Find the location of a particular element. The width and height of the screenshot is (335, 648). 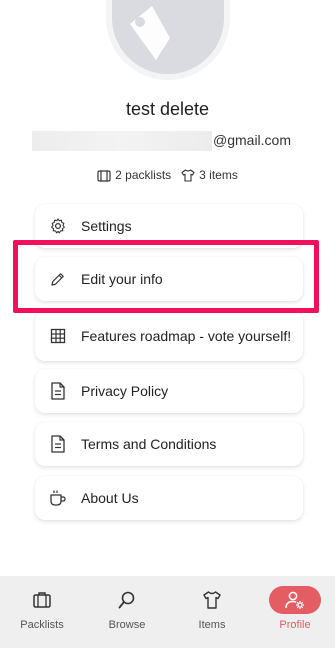

avatar is located at coordinates (168, 40).